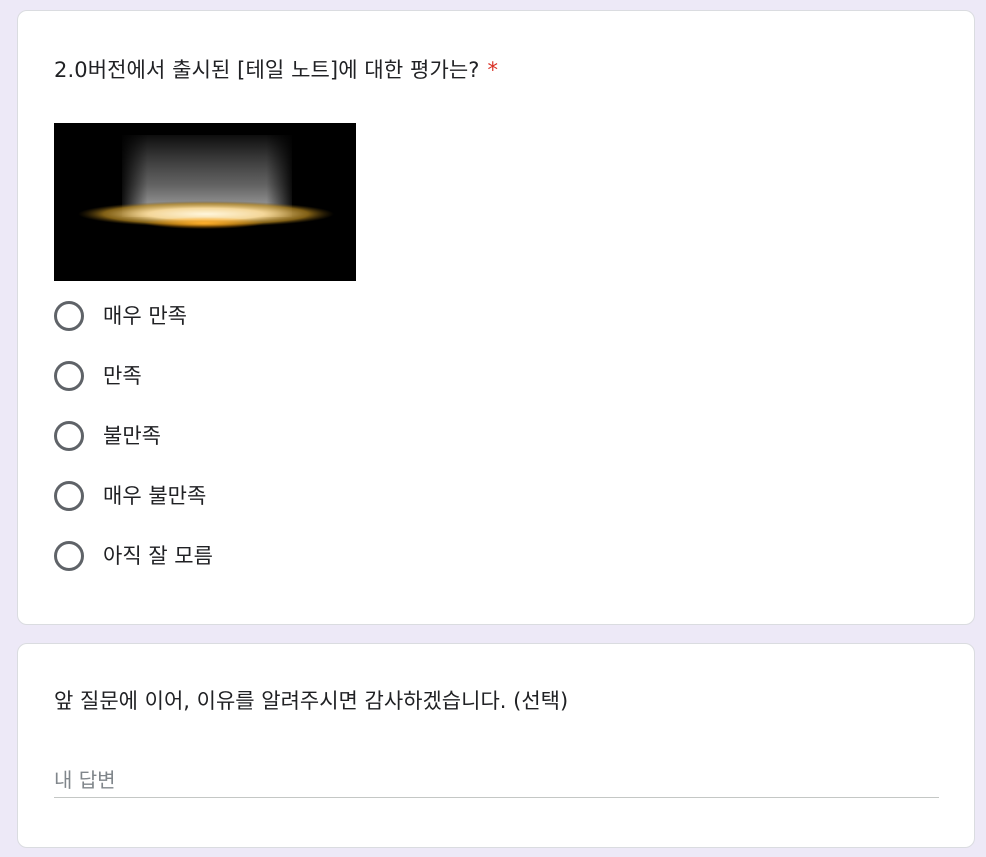 The height and width of the screenshot is (857, 986). Describe the element at coordinates (133, 571) in the screenshot. I see `option-not-sure: 아직 잘 모름` at that location.